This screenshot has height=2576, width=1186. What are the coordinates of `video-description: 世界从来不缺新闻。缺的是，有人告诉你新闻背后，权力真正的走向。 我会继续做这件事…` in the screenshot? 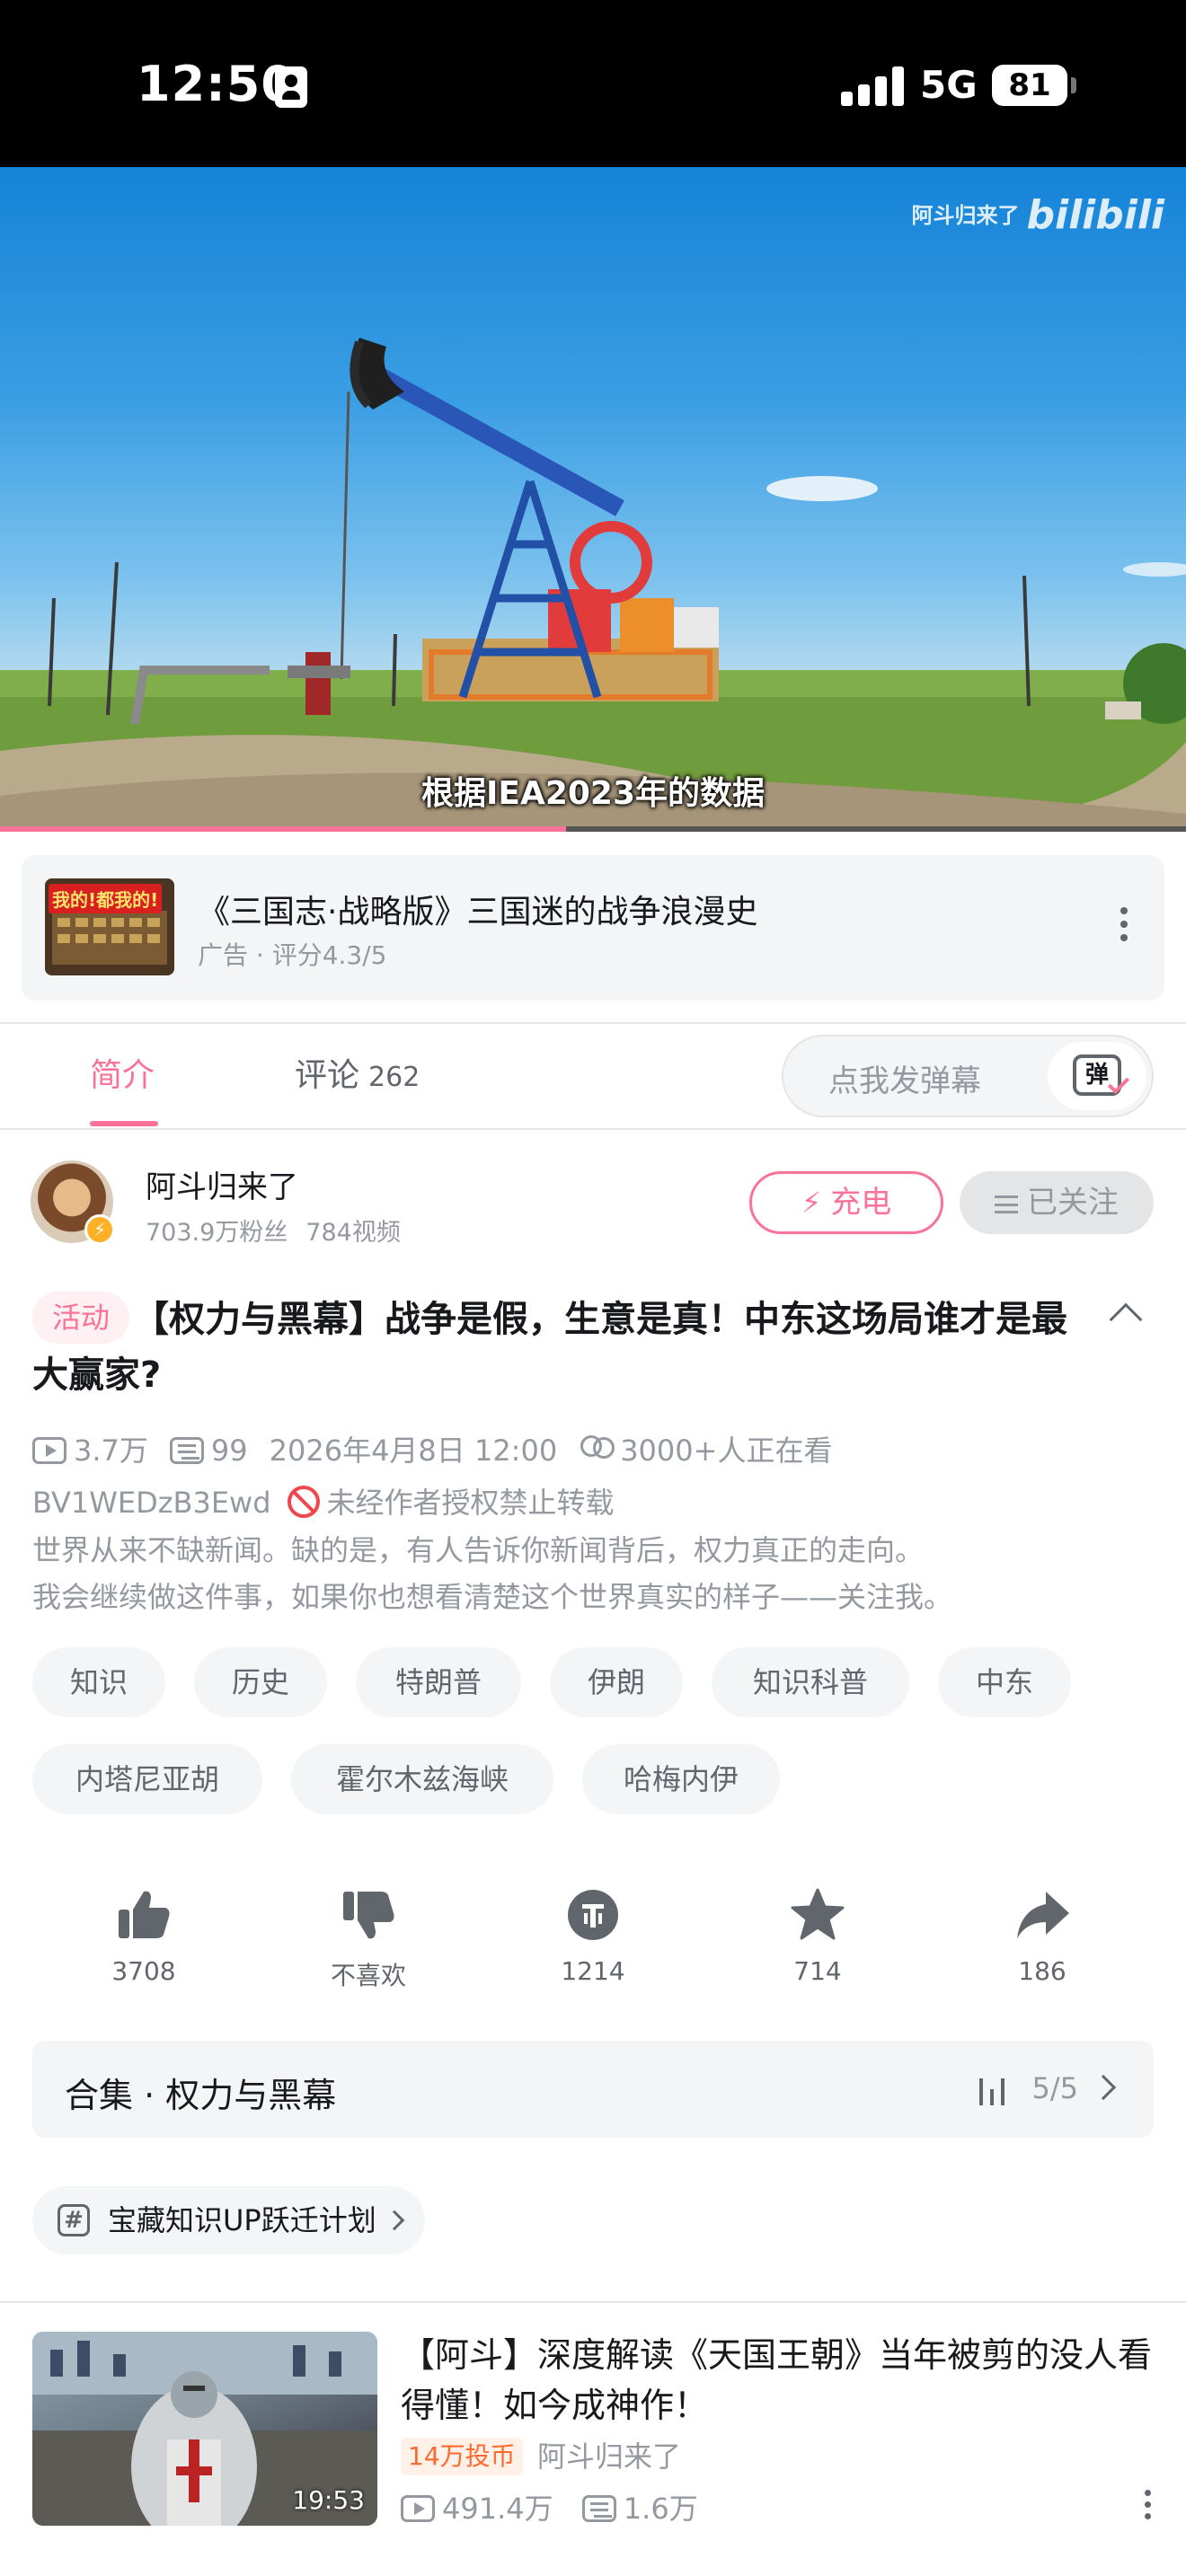 It's located at (598, 1573).